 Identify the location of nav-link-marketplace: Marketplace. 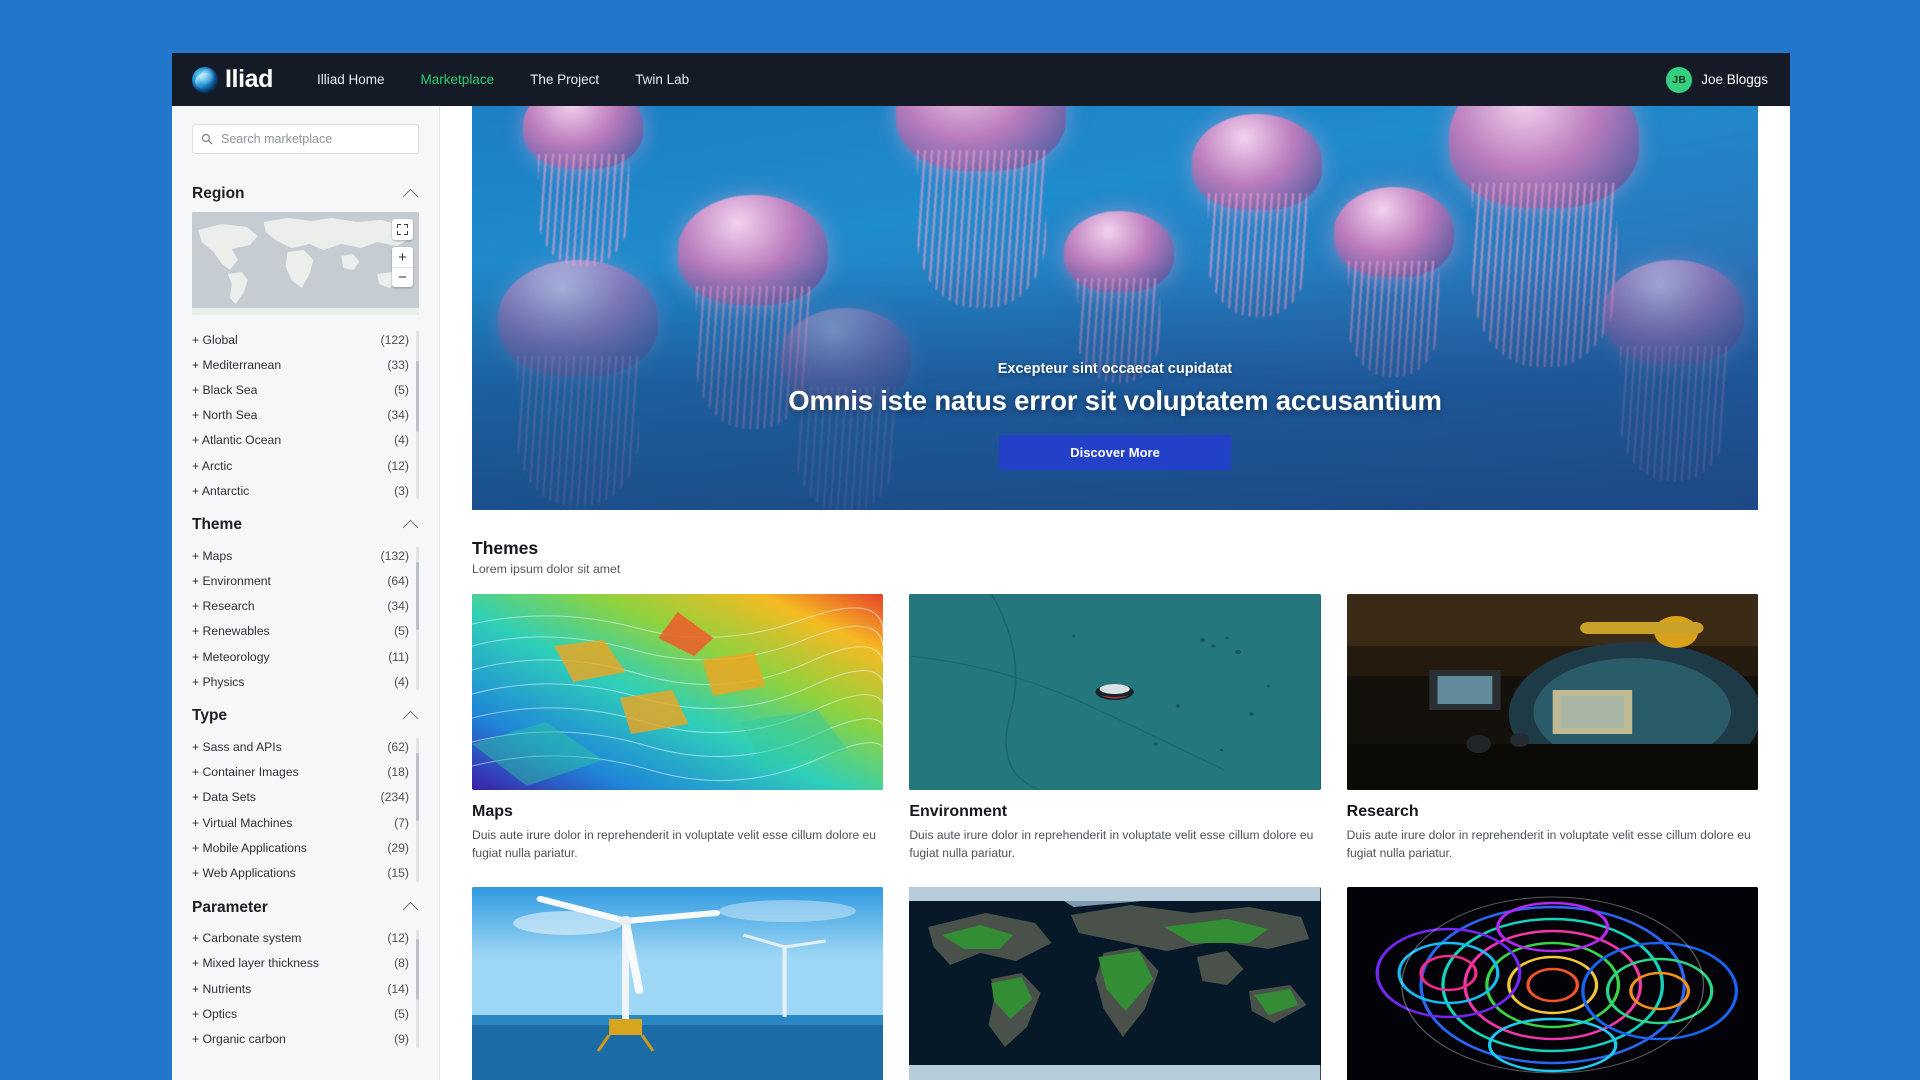
(458, 79).